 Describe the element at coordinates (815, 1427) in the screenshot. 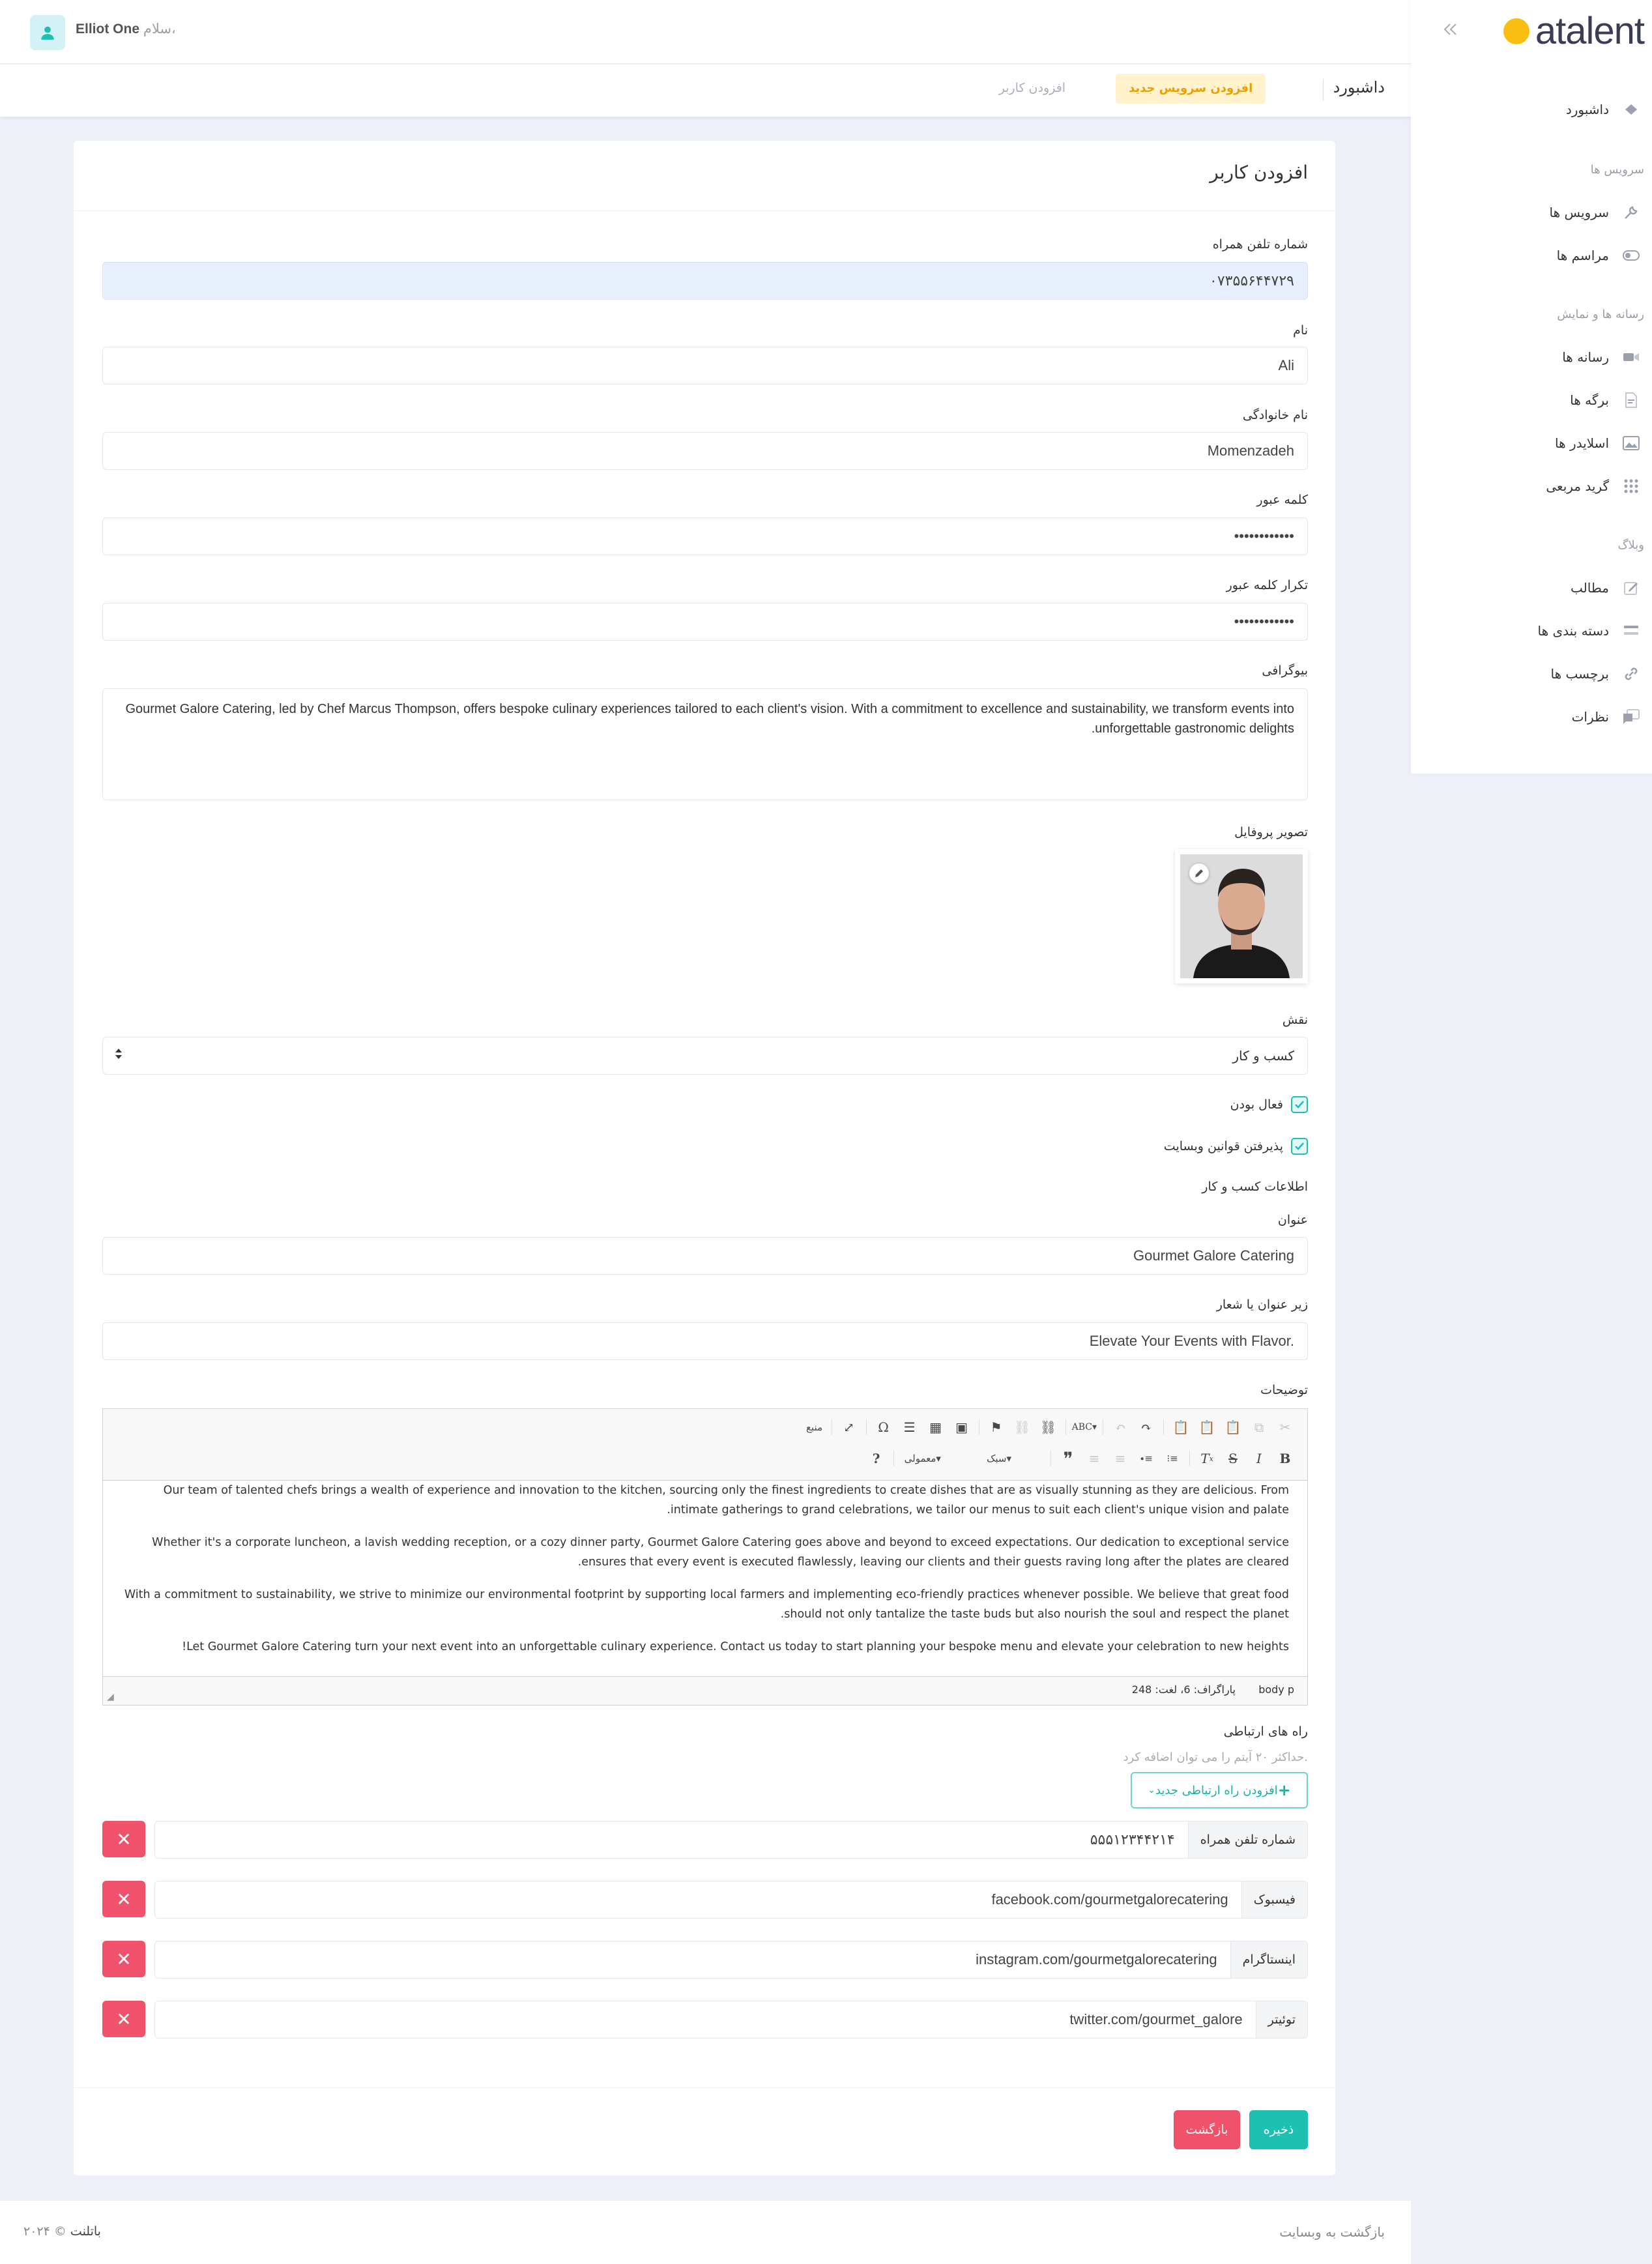

I see `source-button: منبع` at that location.